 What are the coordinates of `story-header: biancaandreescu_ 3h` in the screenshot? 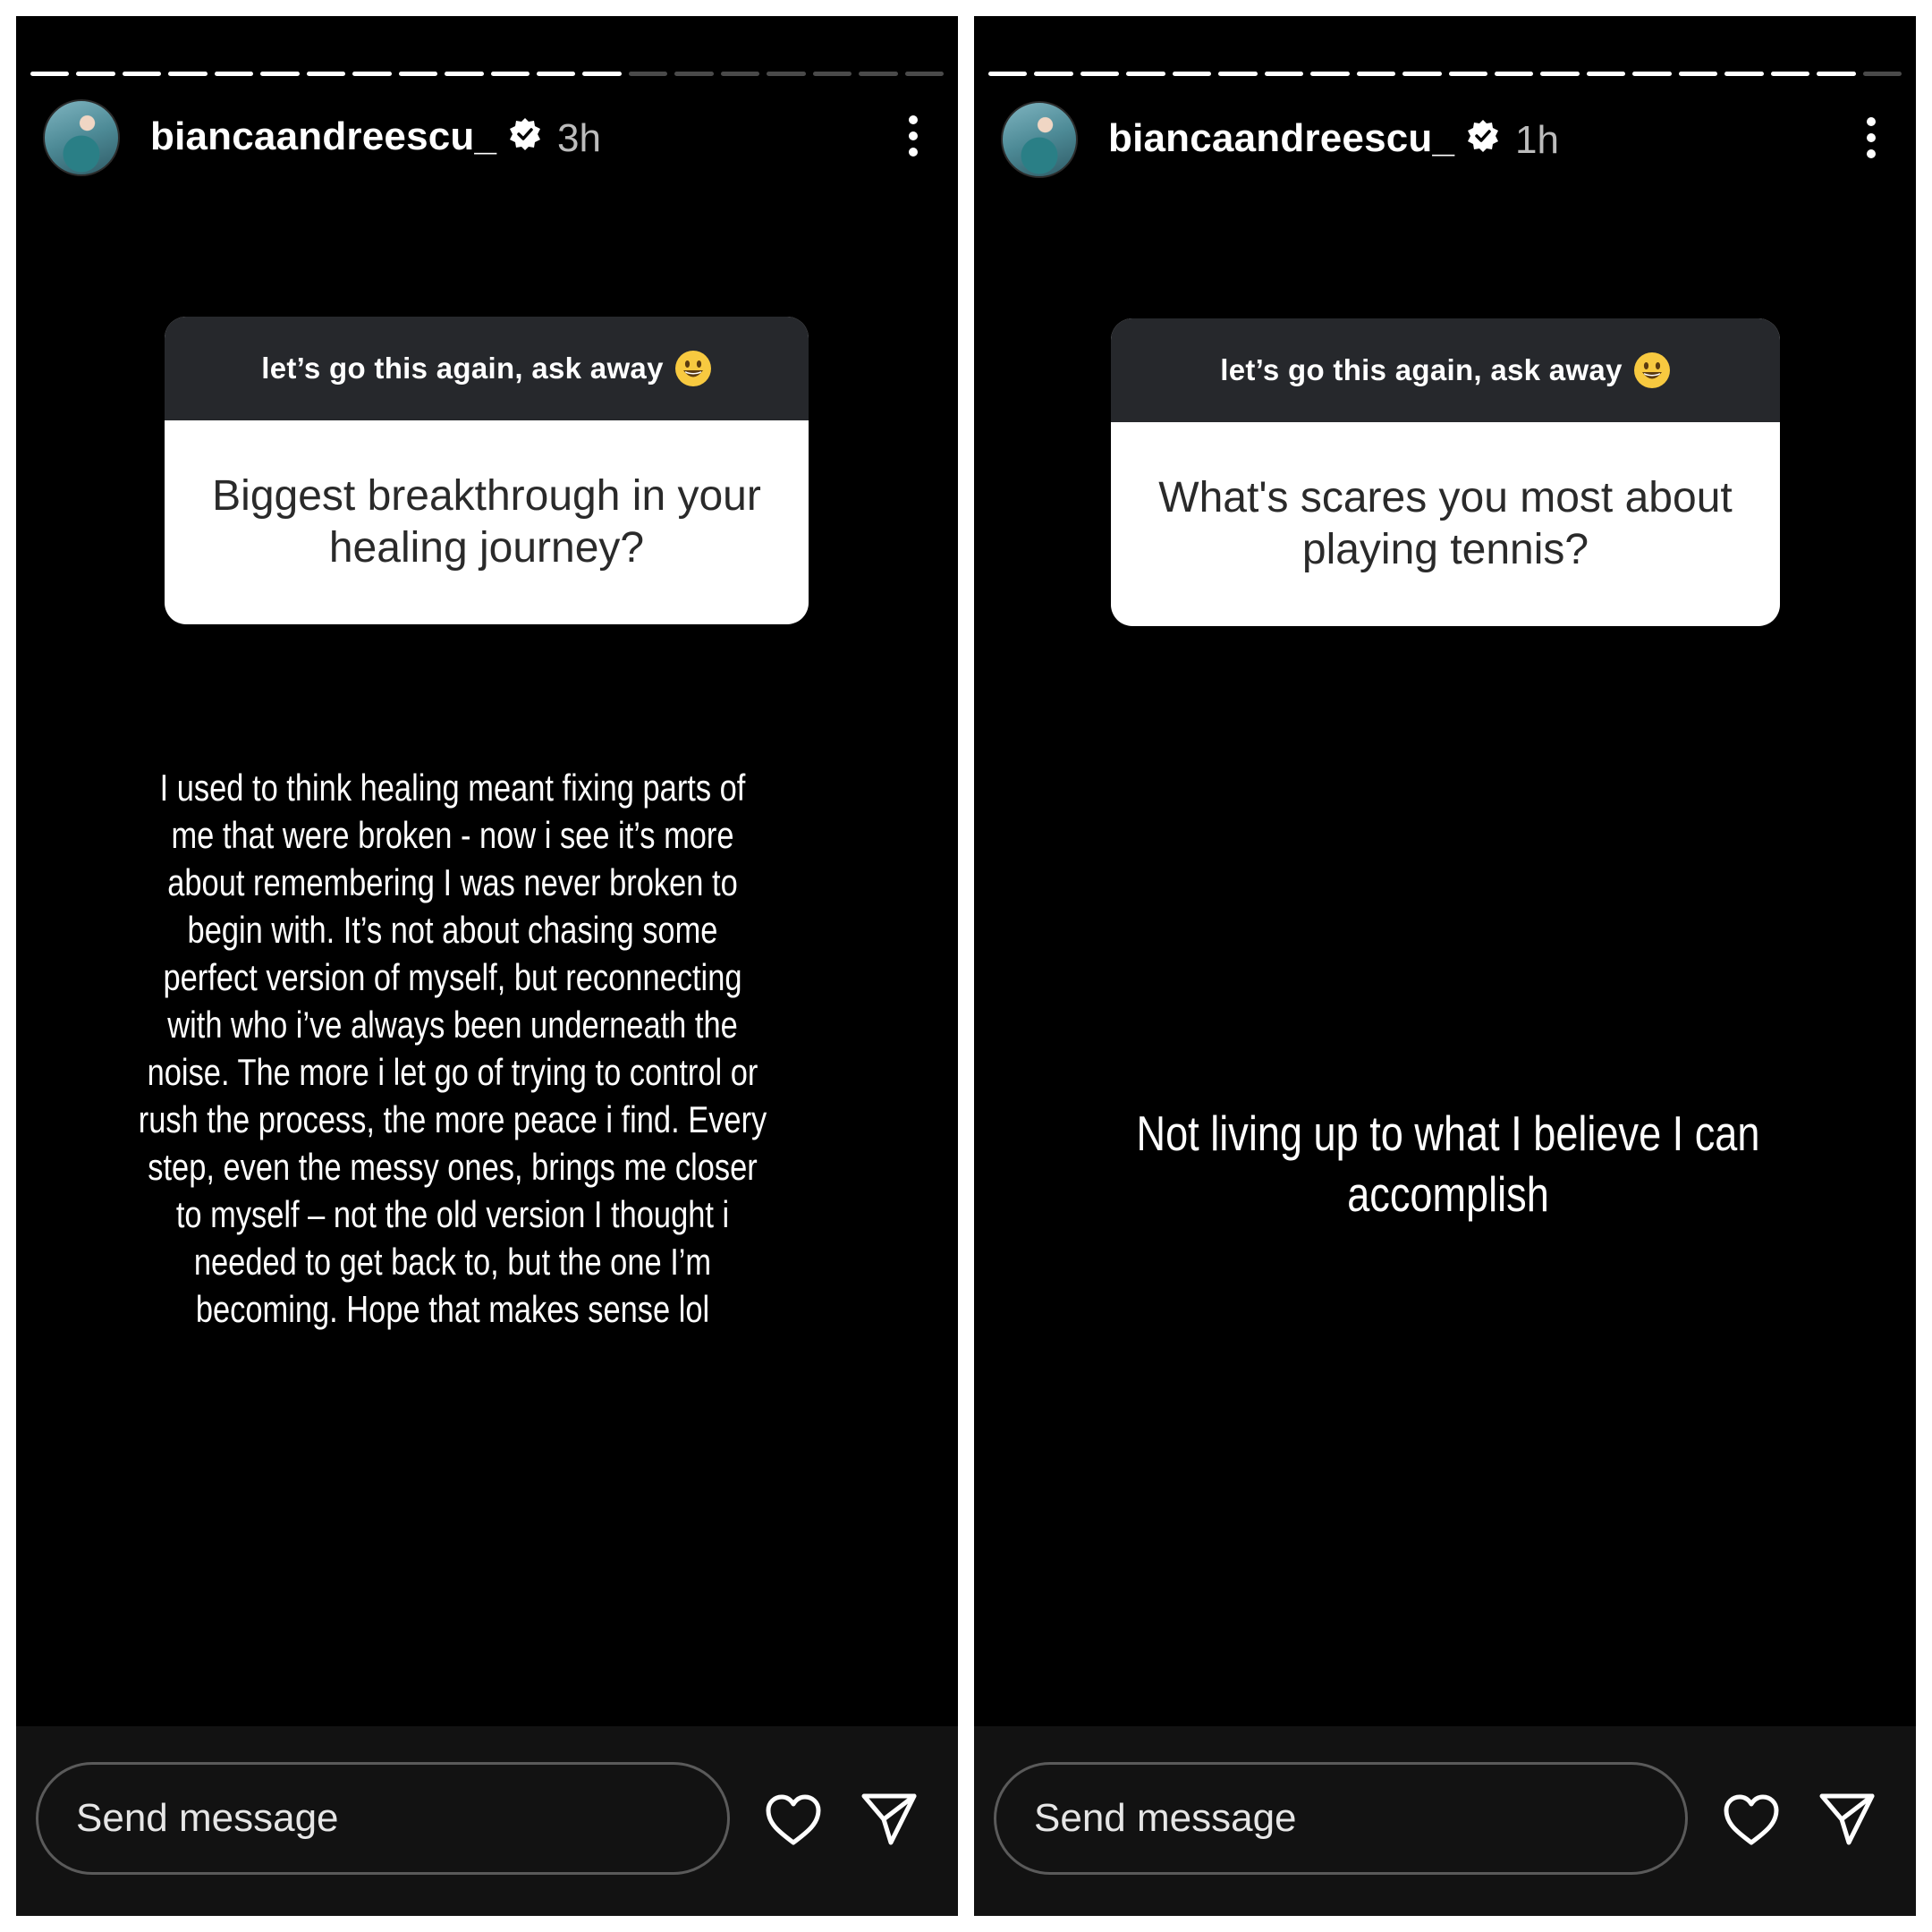 It's located at (487, 137).